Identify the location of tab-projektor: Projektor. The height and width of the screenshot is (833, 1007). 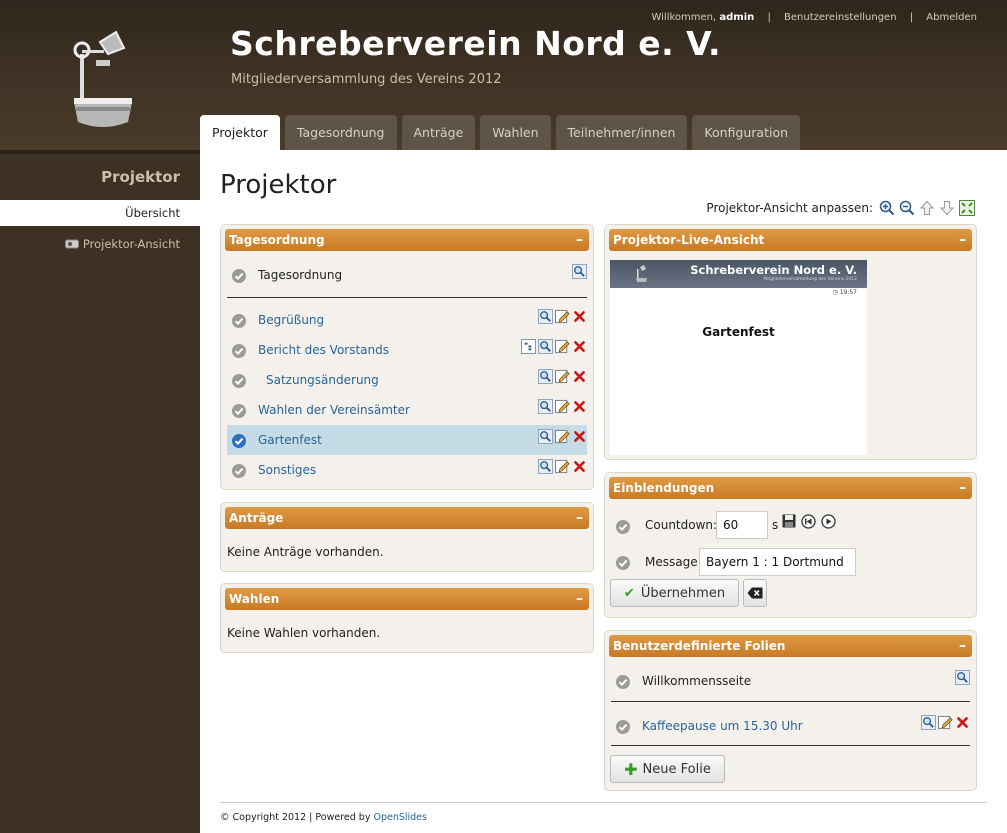
(240, 132).